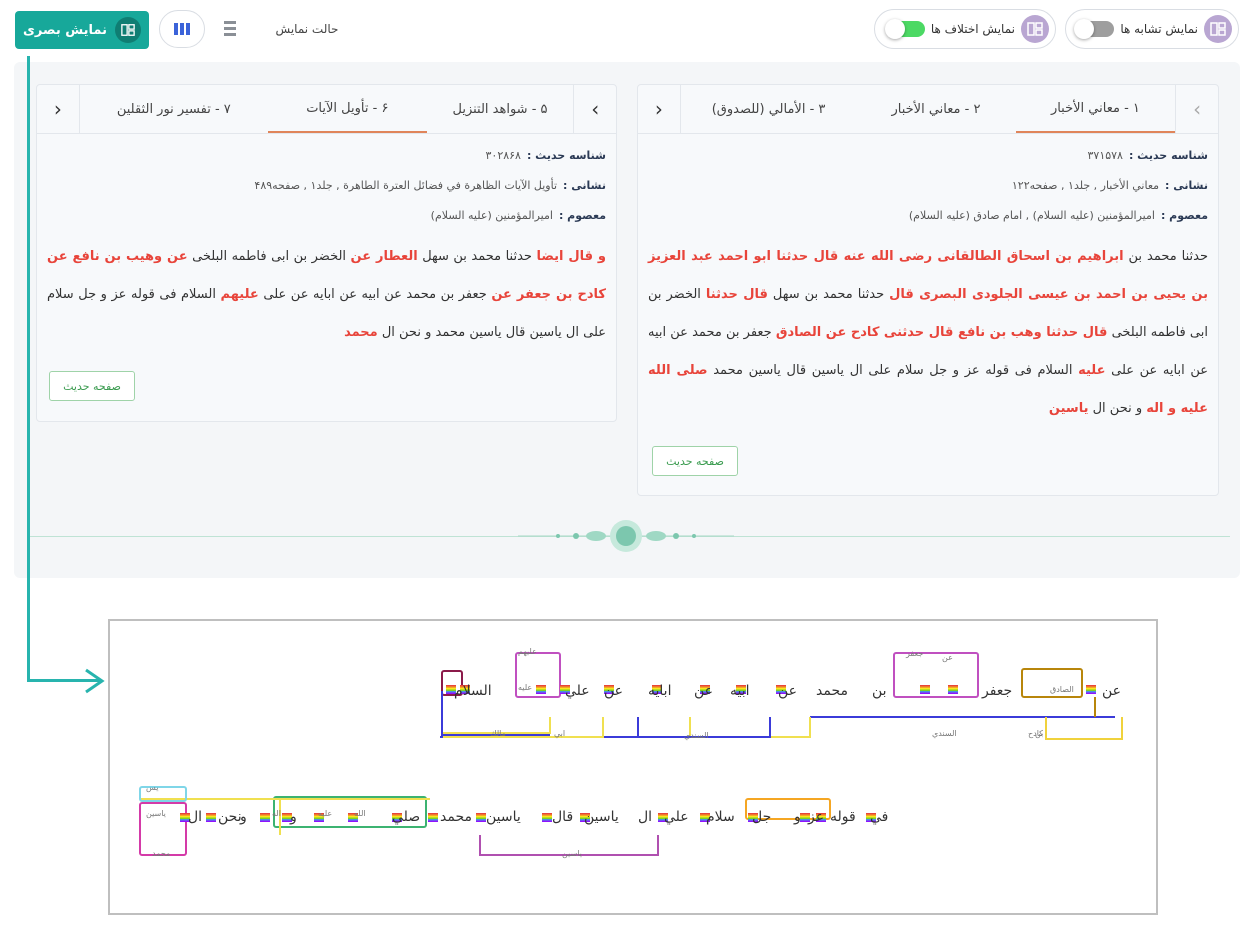  What do you see at coordinates (527, 651) in the screenshot?
I see `diagram-sublabel: علیهم` at bounding box center [527, 651].